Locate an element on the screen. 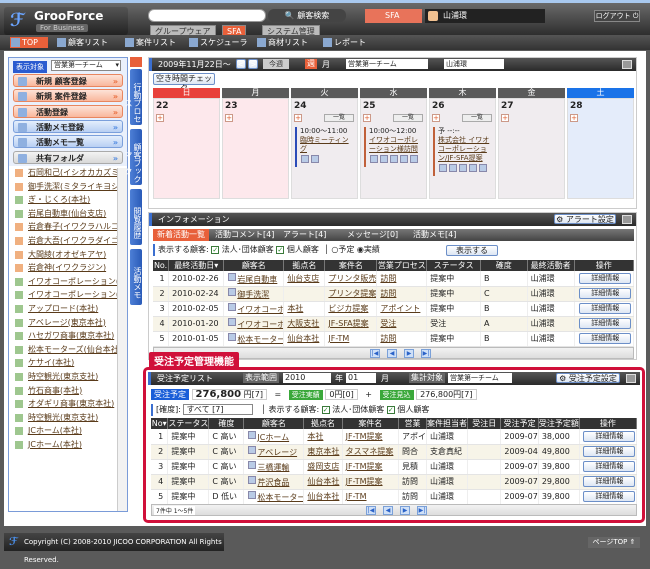  indiv-checkbox: ✓ is located at coordinates (280, 249).